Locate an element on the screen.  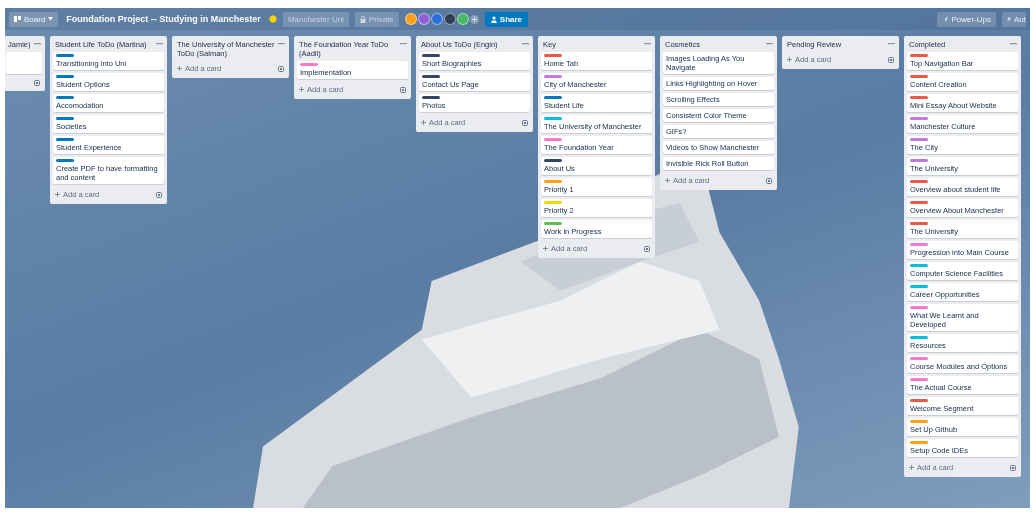
caret-icon is located at coordinates (51, 19).